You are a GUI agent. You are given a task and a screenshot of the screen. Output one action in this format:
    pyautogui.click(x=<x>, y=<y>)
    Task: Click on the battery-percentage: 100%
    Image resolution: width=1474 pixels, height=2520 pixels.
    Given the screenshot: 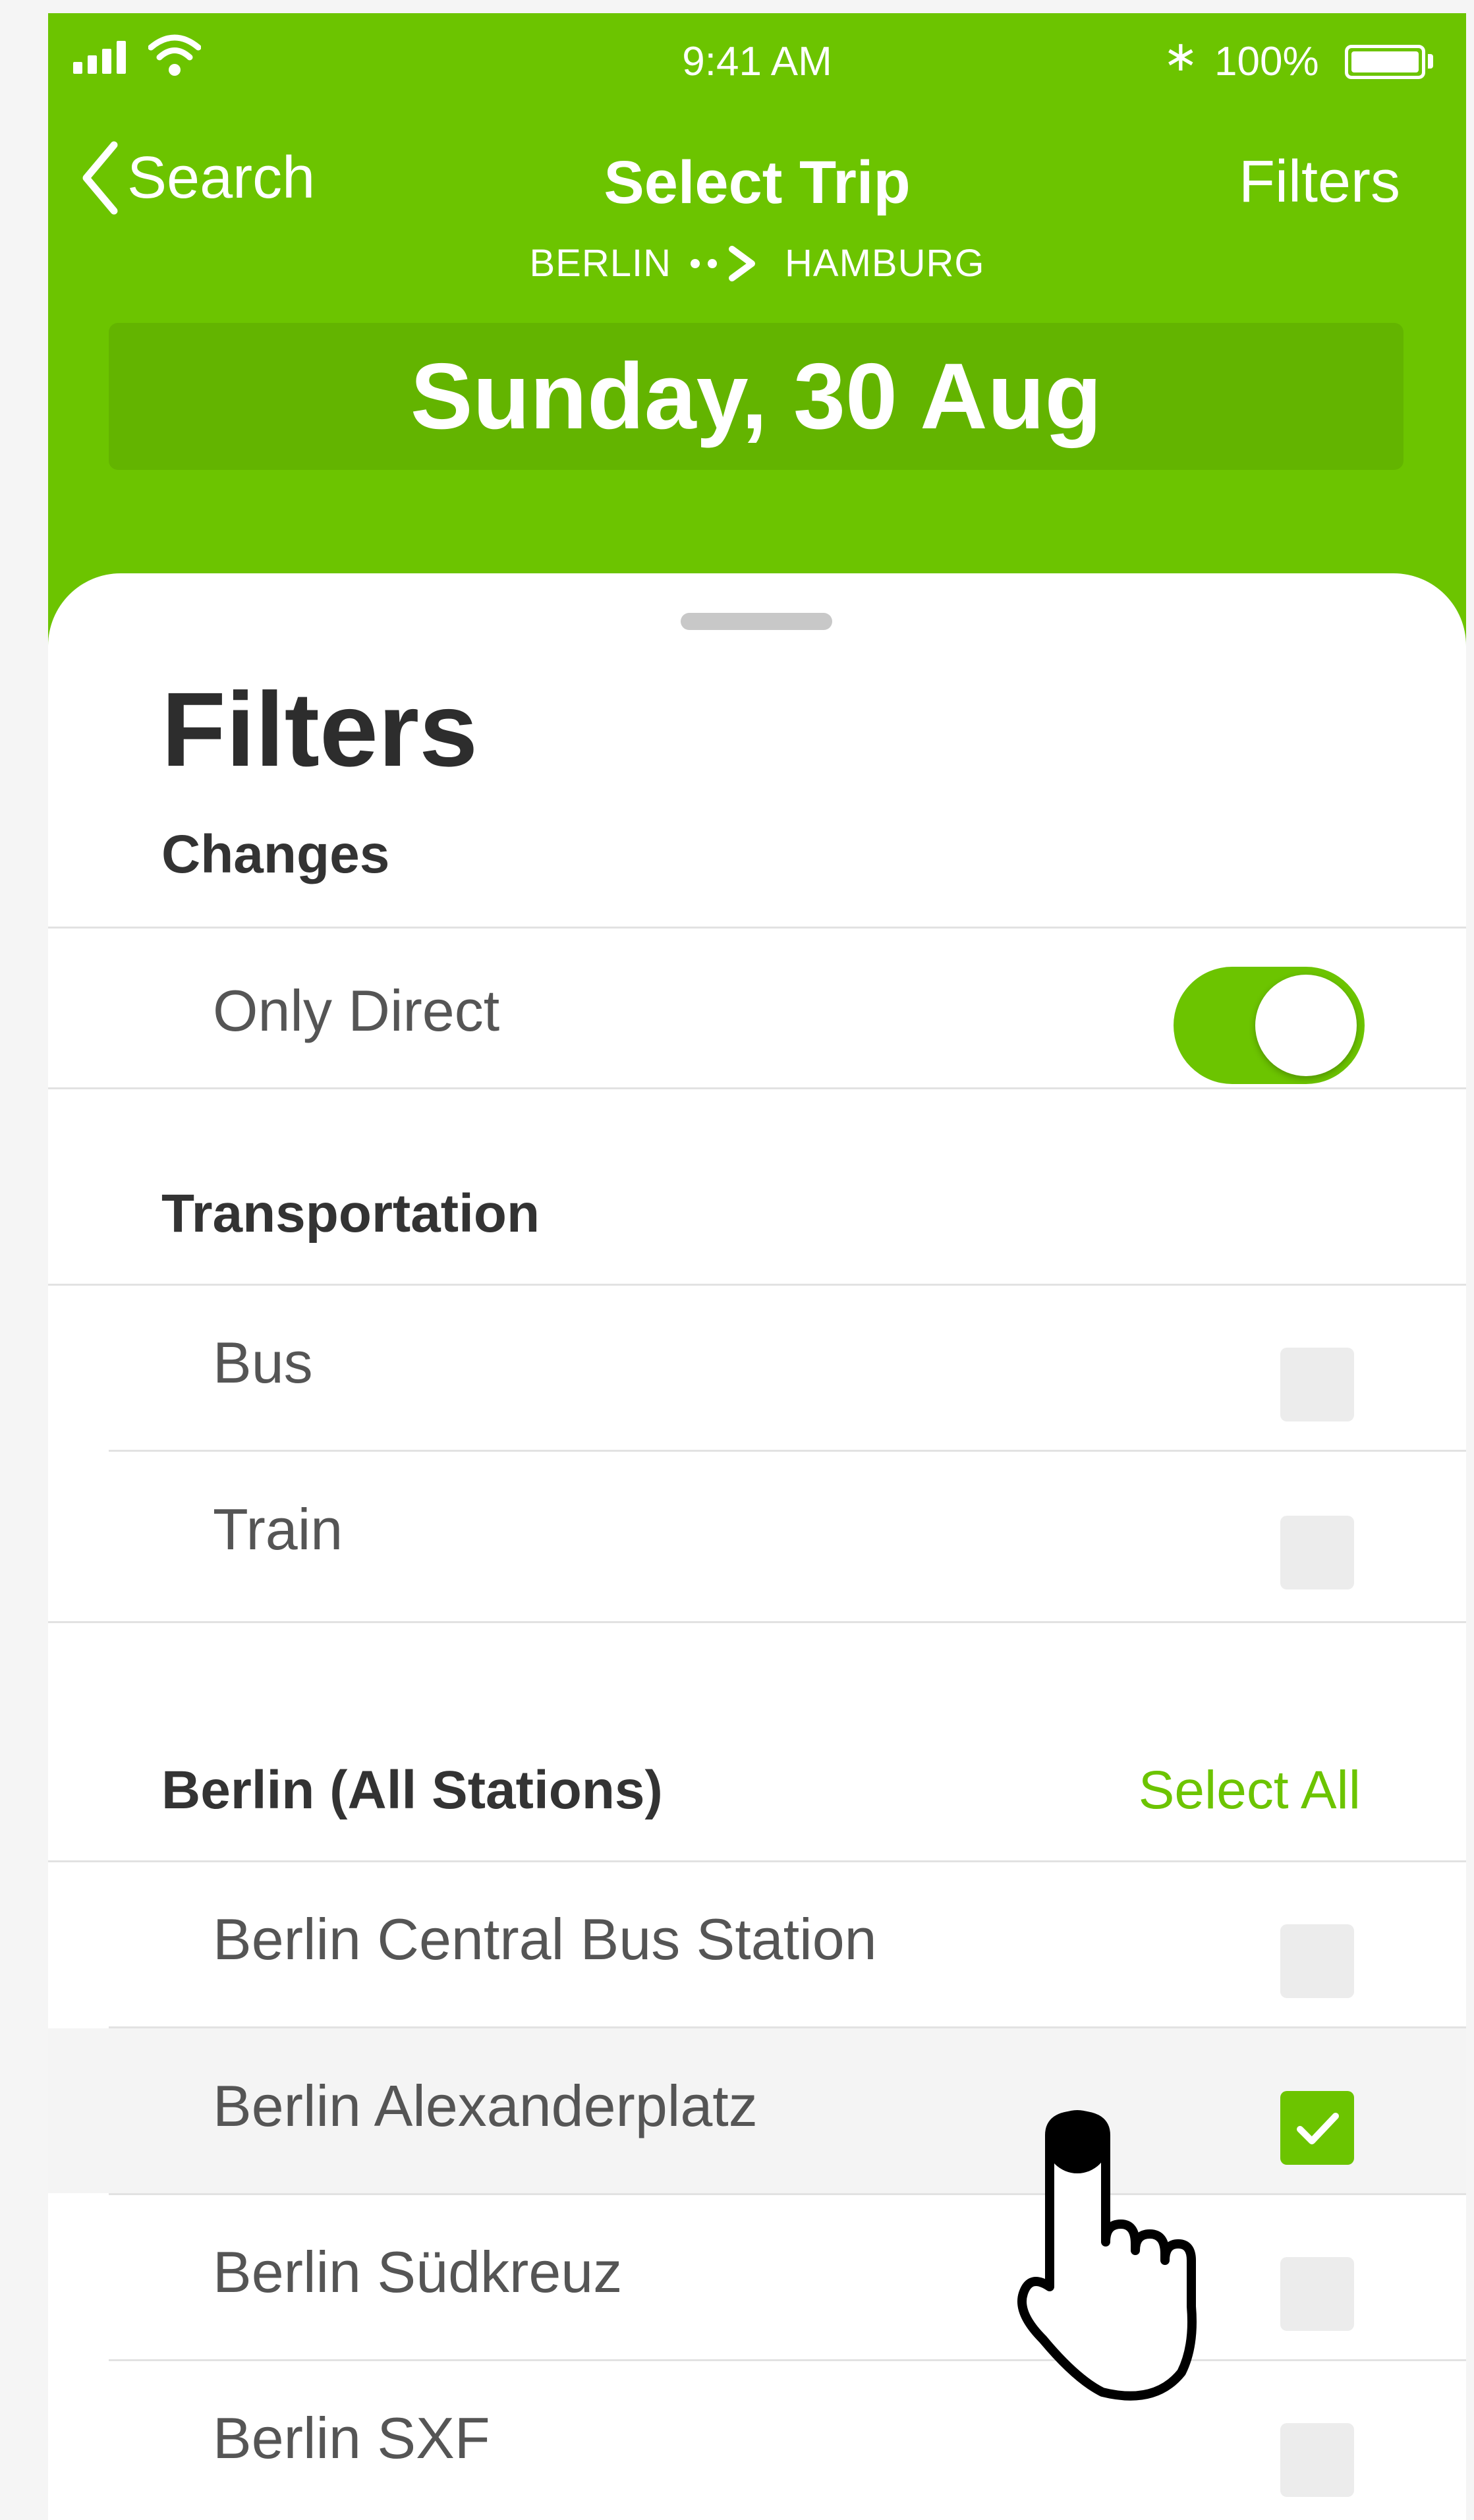 What is the action you would take?
    pyautogui.click(x=1267, y=61)
    